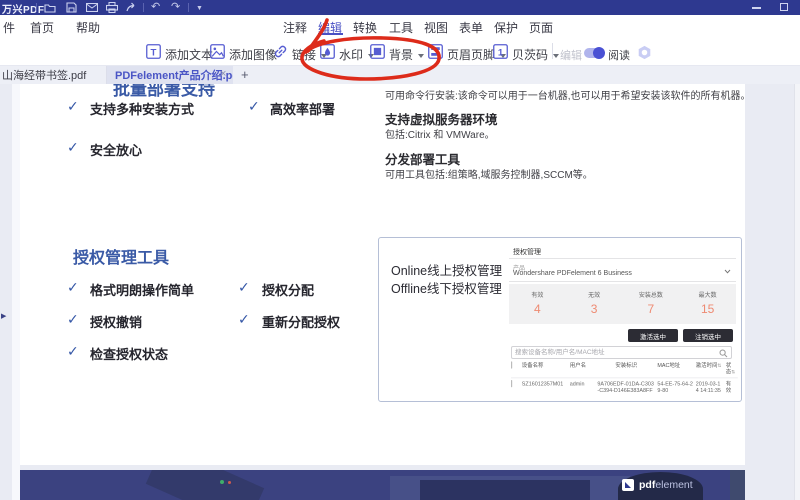 The width and height of the screenshot is (800, 500). Describe the element at coordinates (175, 7) in the screenshot. I see `redo-icon: ↷` at that location.